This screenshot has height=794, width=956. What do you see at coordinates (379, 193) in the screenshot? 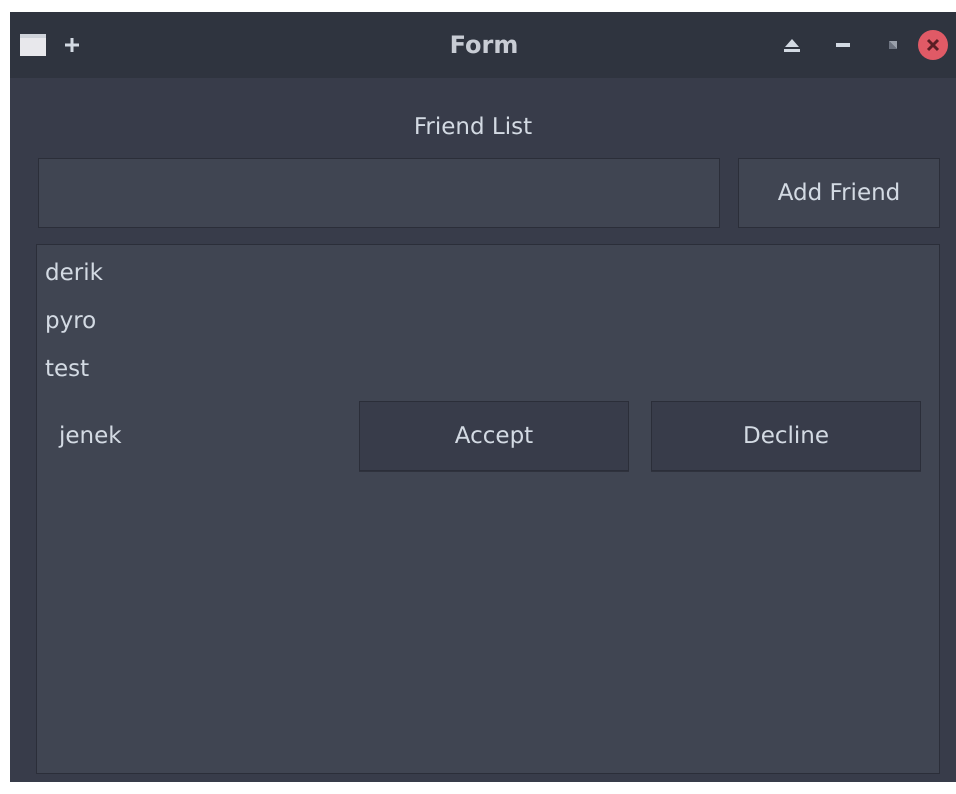
I see `friend-name-field` at bounding box center [379, 193].